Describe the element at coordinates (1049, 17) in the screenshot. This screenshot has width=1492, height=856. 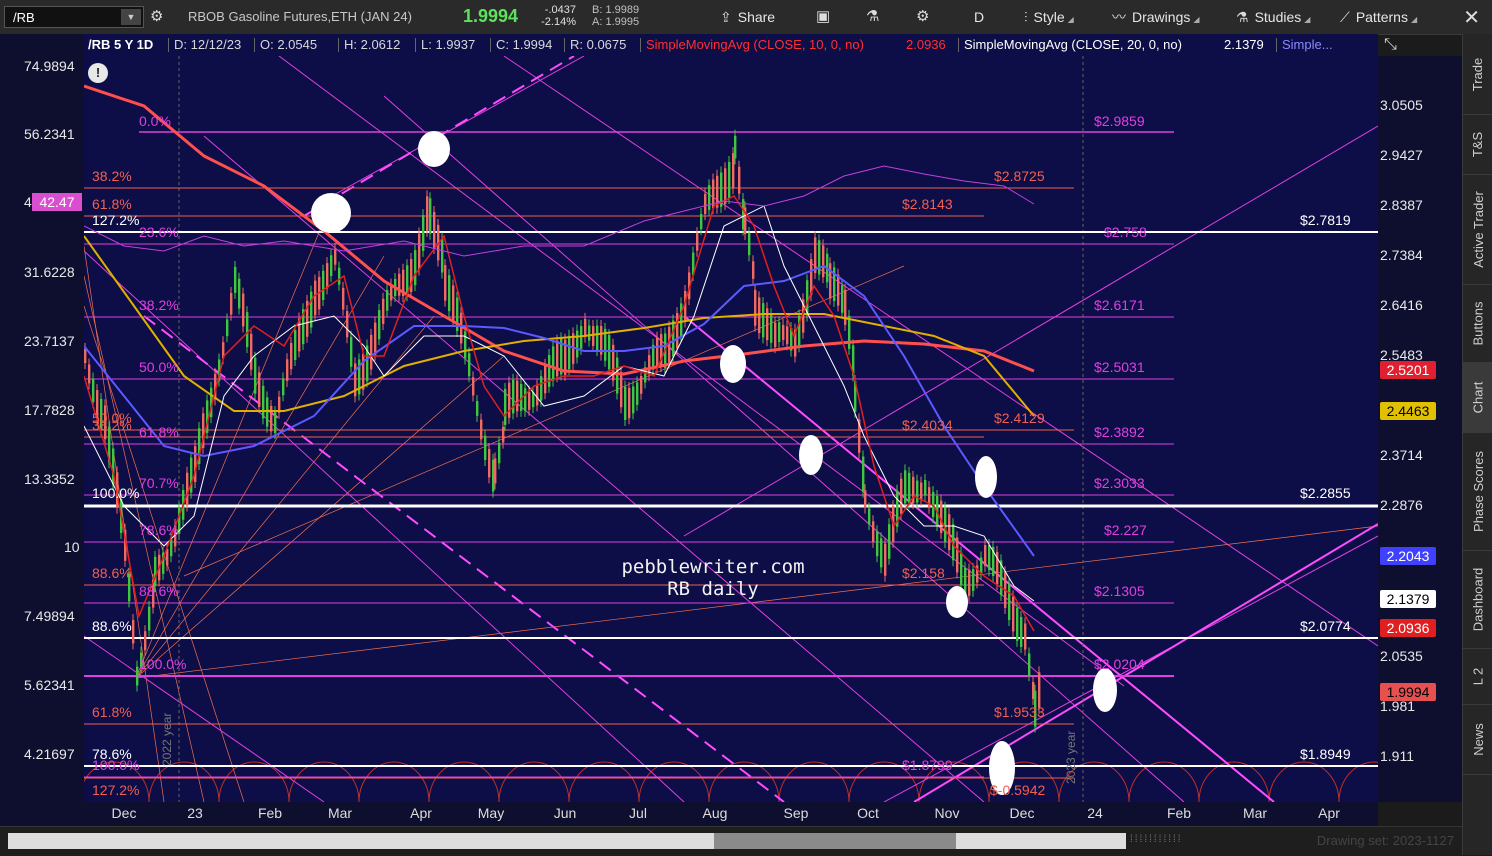
I see `style-button: ⫶ Style ◢` at that location.